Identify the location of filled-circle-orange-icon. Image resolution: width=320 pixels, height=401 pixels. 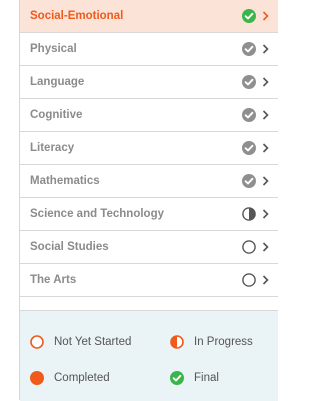
(37, 378).